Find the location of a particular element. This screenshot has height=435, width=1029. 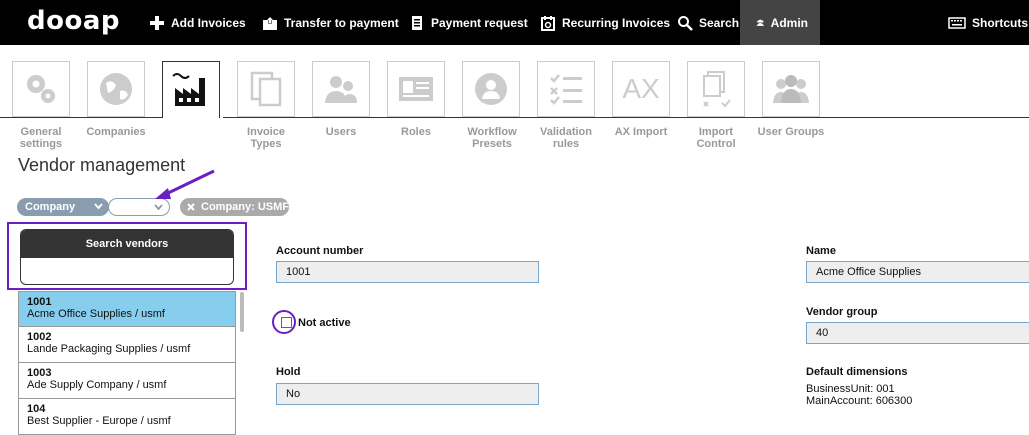

ax-icon: AX is located at coordinates (641, 88).